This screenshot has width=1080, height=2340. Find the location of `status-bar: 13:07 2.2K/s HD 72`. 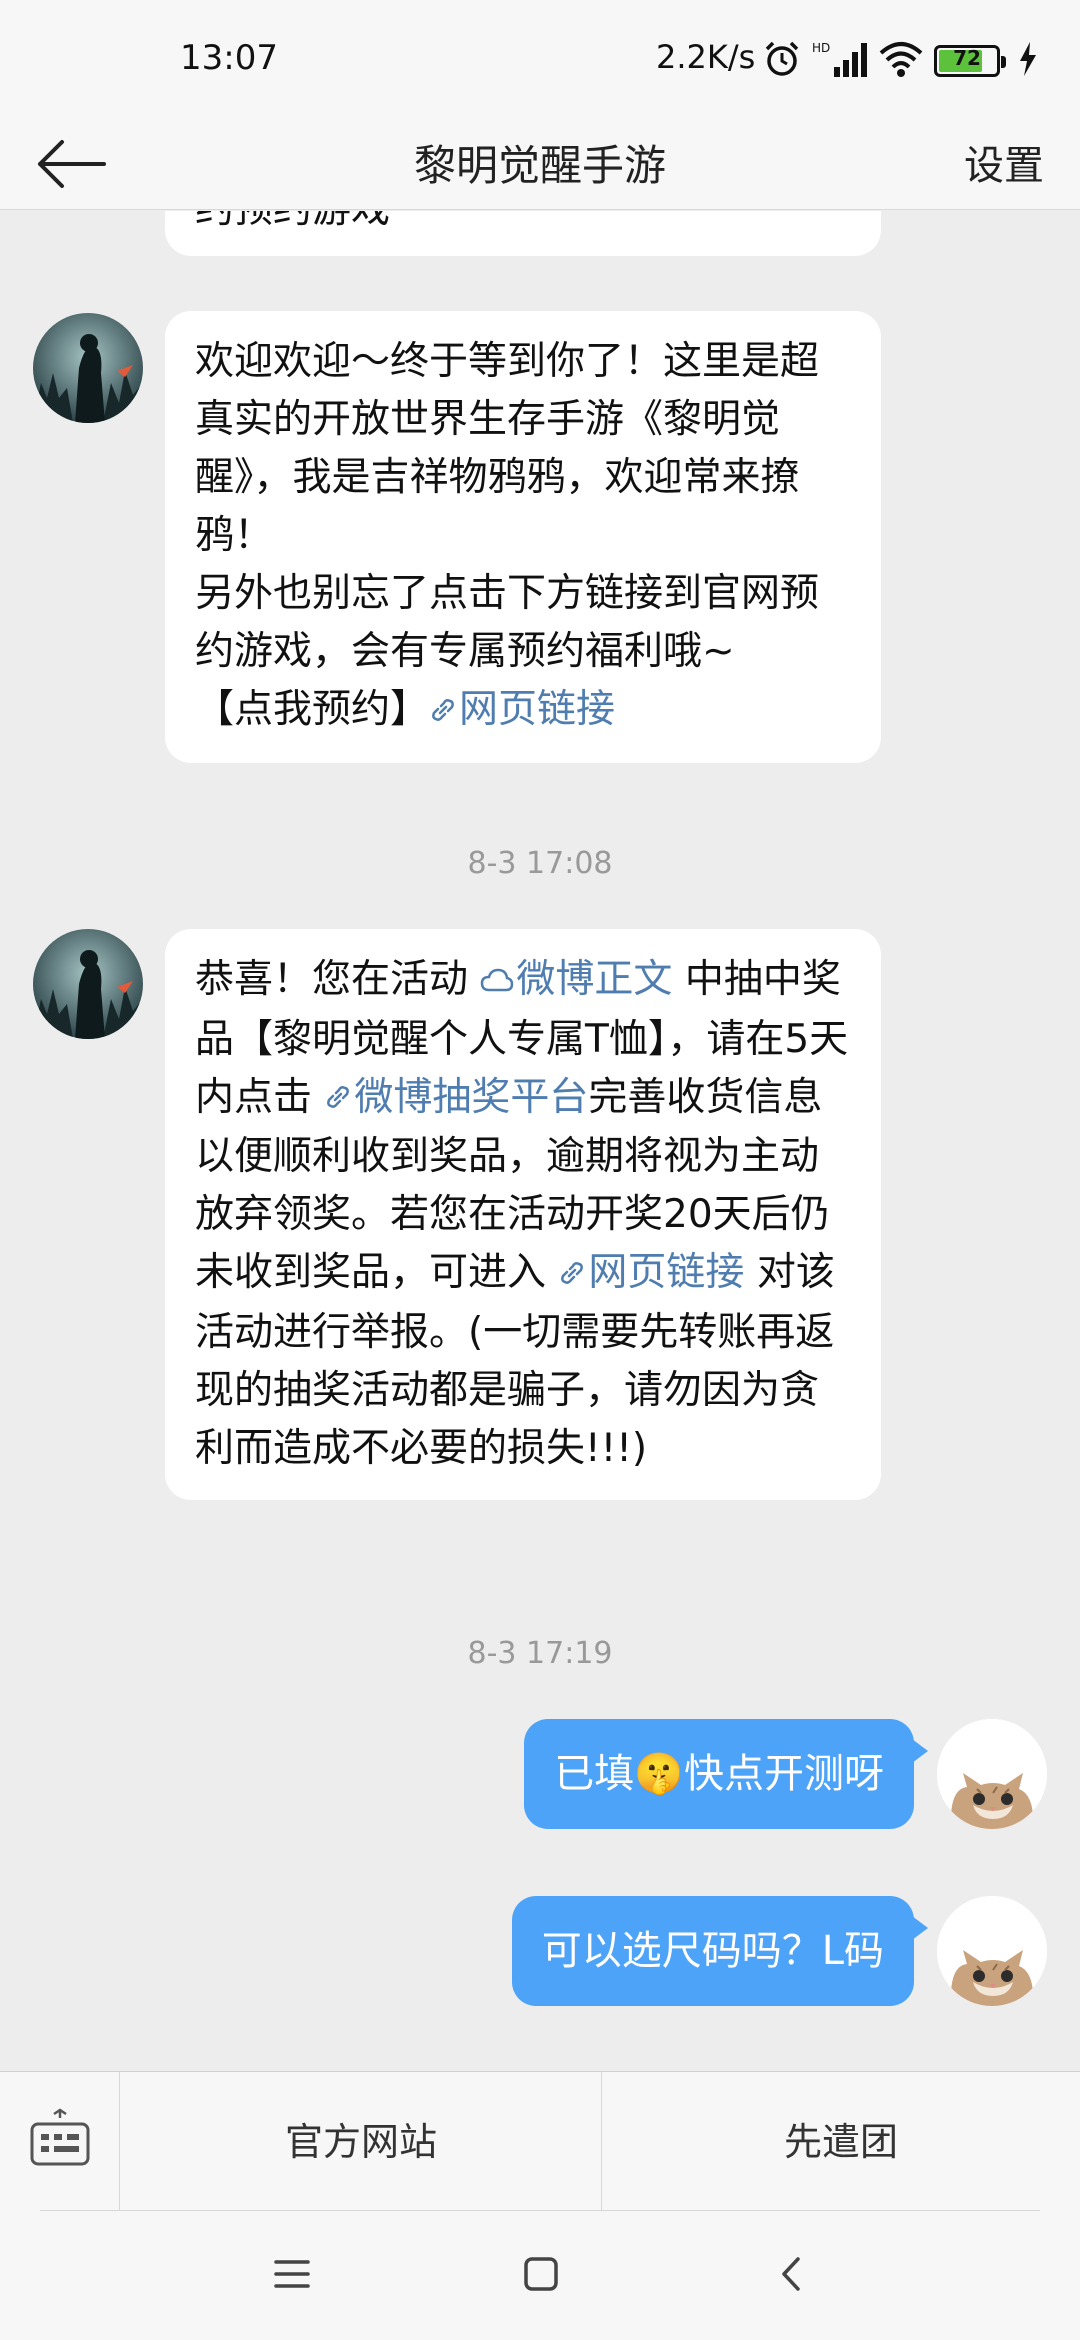

status-bar: 13:07 2.2K/s HD 72 is located at coordinates (540, 61).